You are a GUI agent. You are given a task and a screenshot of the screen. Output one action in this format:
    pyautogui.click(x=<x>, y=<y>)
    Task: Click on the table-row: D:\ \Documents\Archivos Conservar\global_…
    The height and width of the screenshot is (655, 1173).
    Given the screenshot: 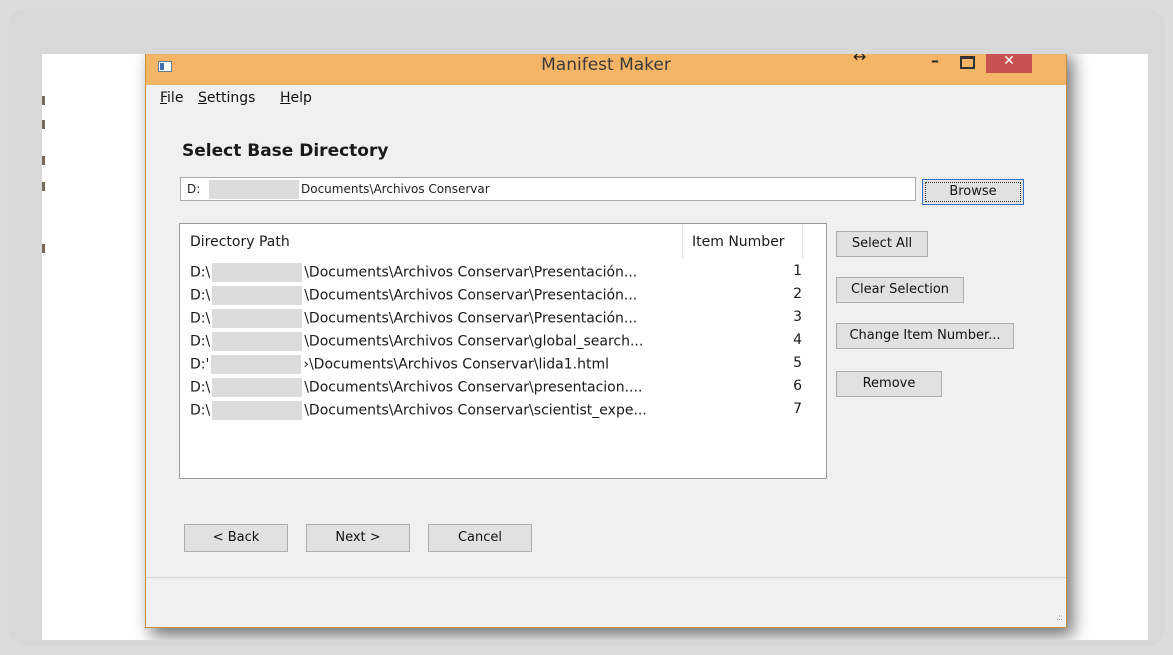 What is the action you would take?
    pyautogui.click(x=503, y=340)
    